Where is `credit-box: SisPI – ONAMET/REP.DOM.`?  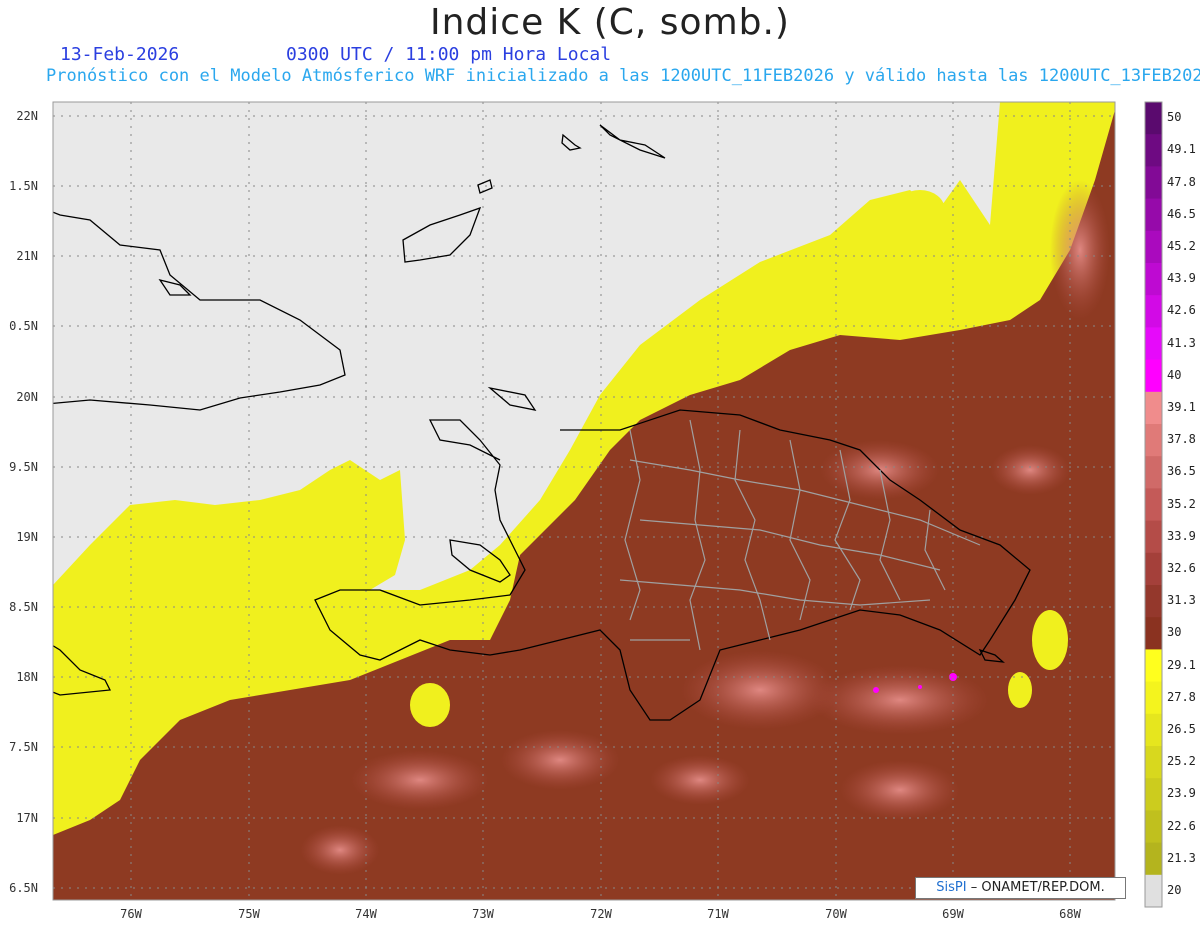 credit-box: SisPI – ONAMET/REP.DOM. is located at coordinates (1020, 888).